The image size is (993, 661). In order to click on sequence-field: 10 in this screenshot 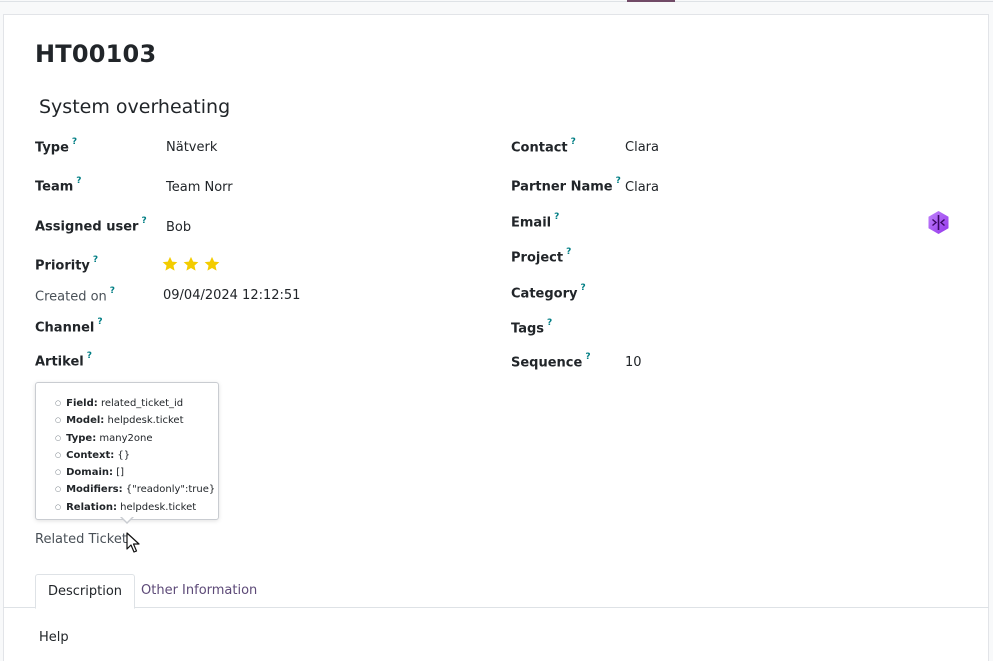, I will do `click(633, 362)`.